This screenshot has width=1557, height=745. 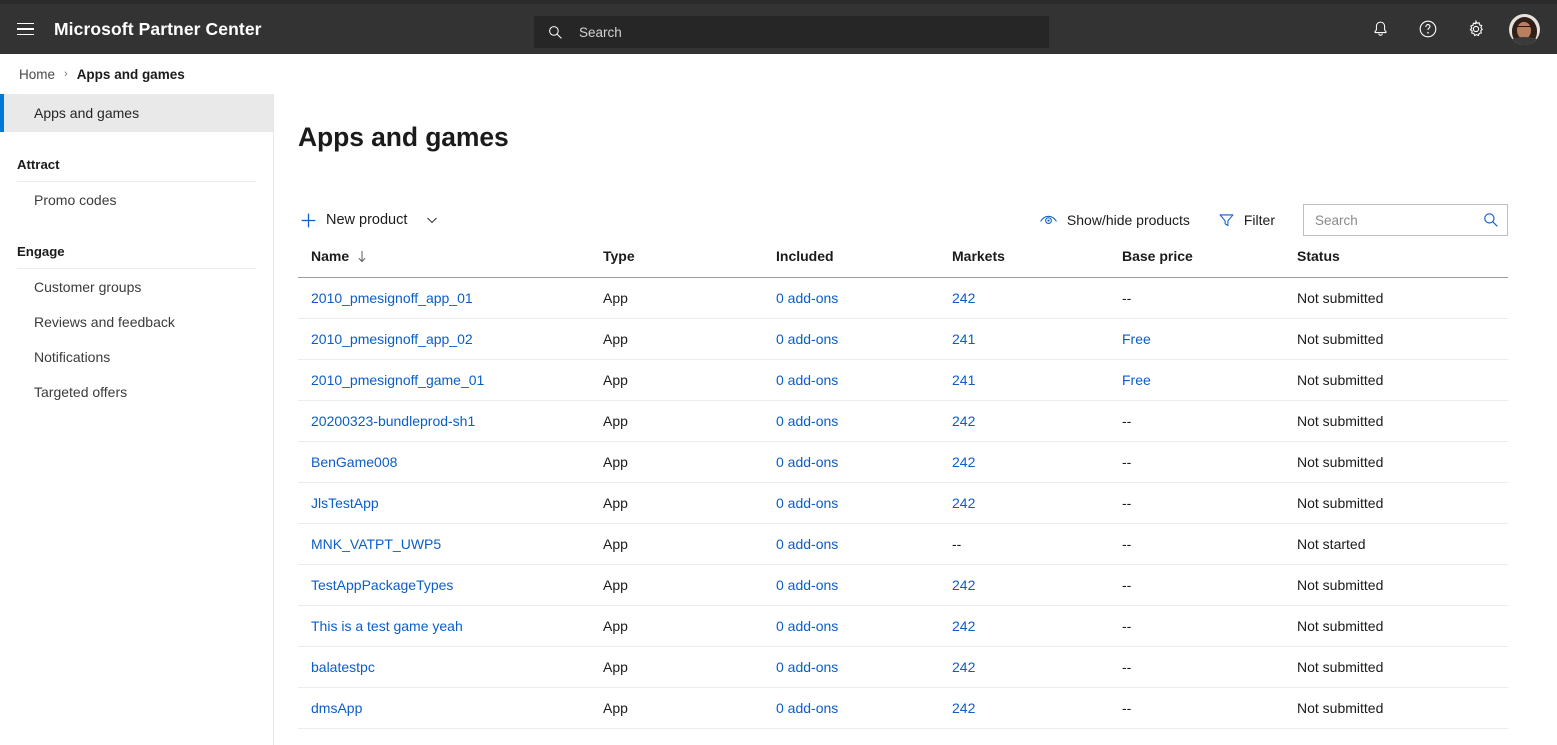 I want to click on product-name-link: dmsApp, so click(x=336, y=708).